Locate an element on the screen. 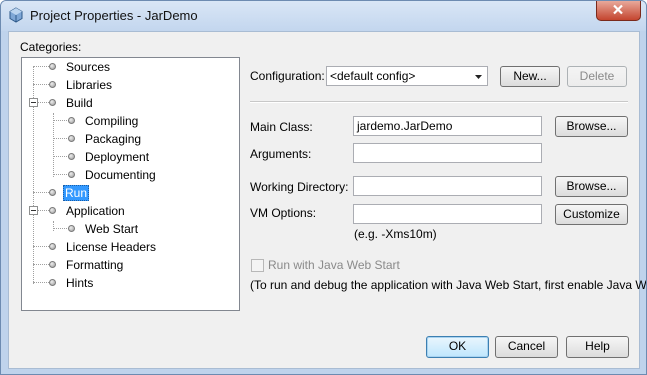  category-libraries: Libraries is located at coordinates (89, 85).